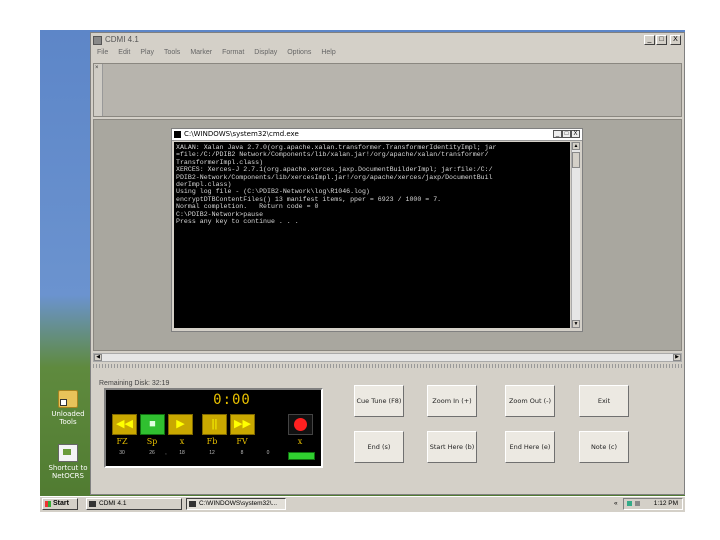 This screenshot has width=720, height=540. Describe the element at coordinates (328, 54) in the screenshot. I see `menu-help: Help` at that location.